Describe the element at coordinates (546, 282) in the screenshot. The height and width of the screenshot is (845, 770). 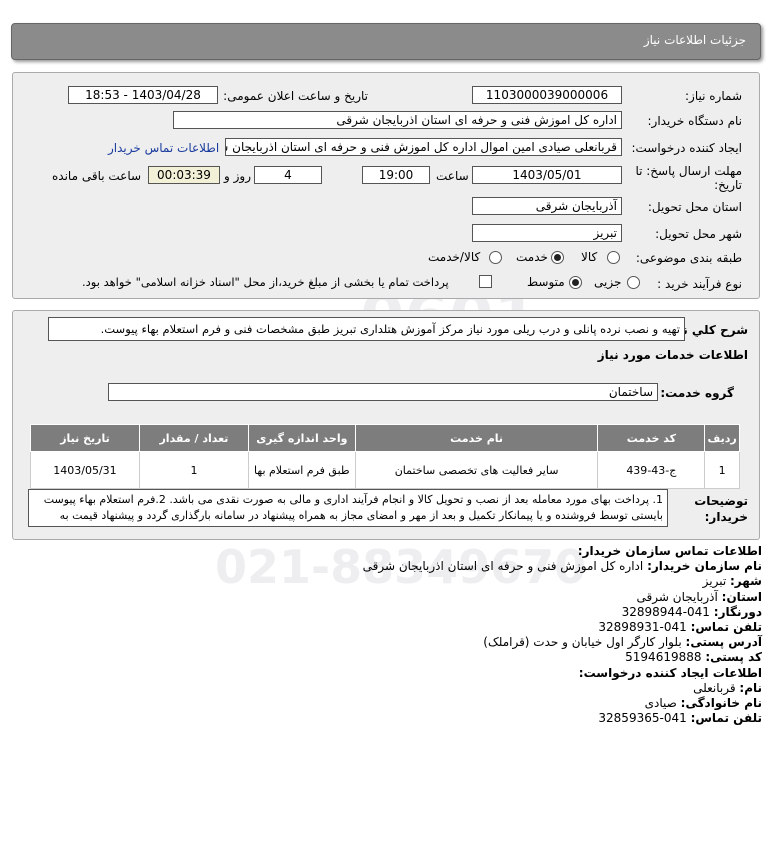
I see `process-option-medium: متوسط` at that location.